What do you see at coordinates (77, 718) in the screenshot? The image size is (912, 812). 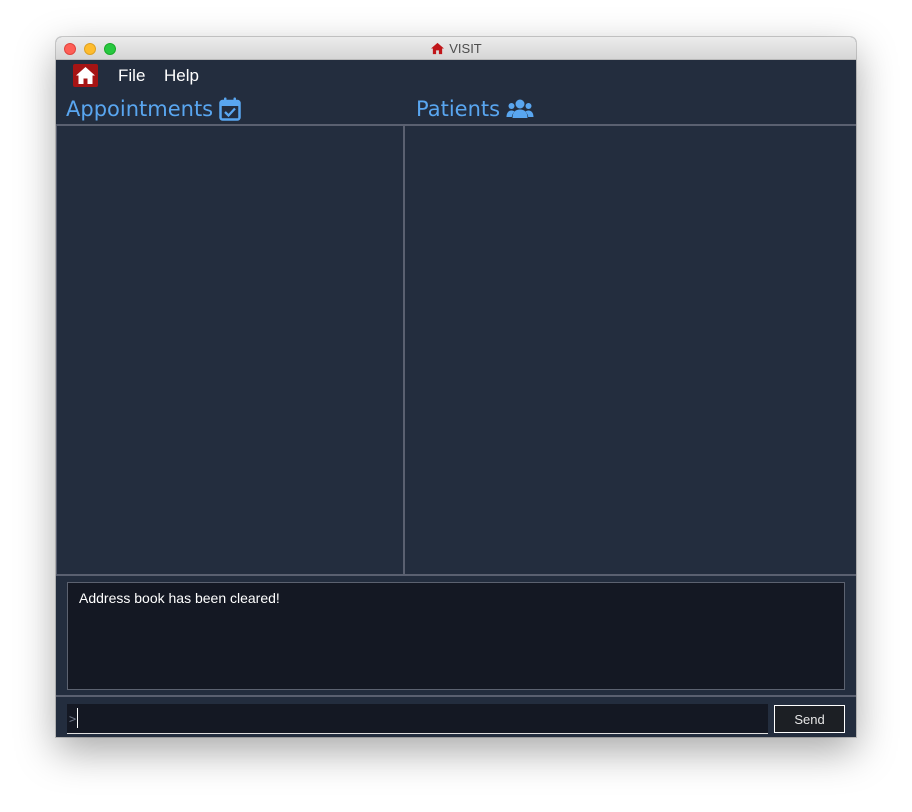 I see `text-cursor` at bounding box center [77, 718].